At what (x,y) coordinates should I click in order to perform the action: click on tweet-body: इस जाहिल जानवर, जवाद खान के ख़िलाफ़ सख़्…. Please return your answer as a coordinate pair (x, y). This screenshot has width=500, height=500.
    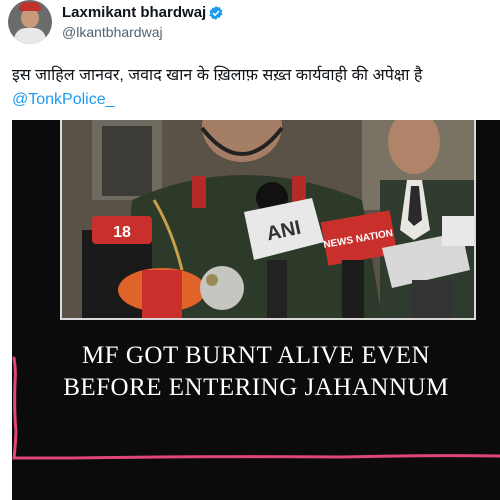
    Looking at the image, I should click on (217, 75).